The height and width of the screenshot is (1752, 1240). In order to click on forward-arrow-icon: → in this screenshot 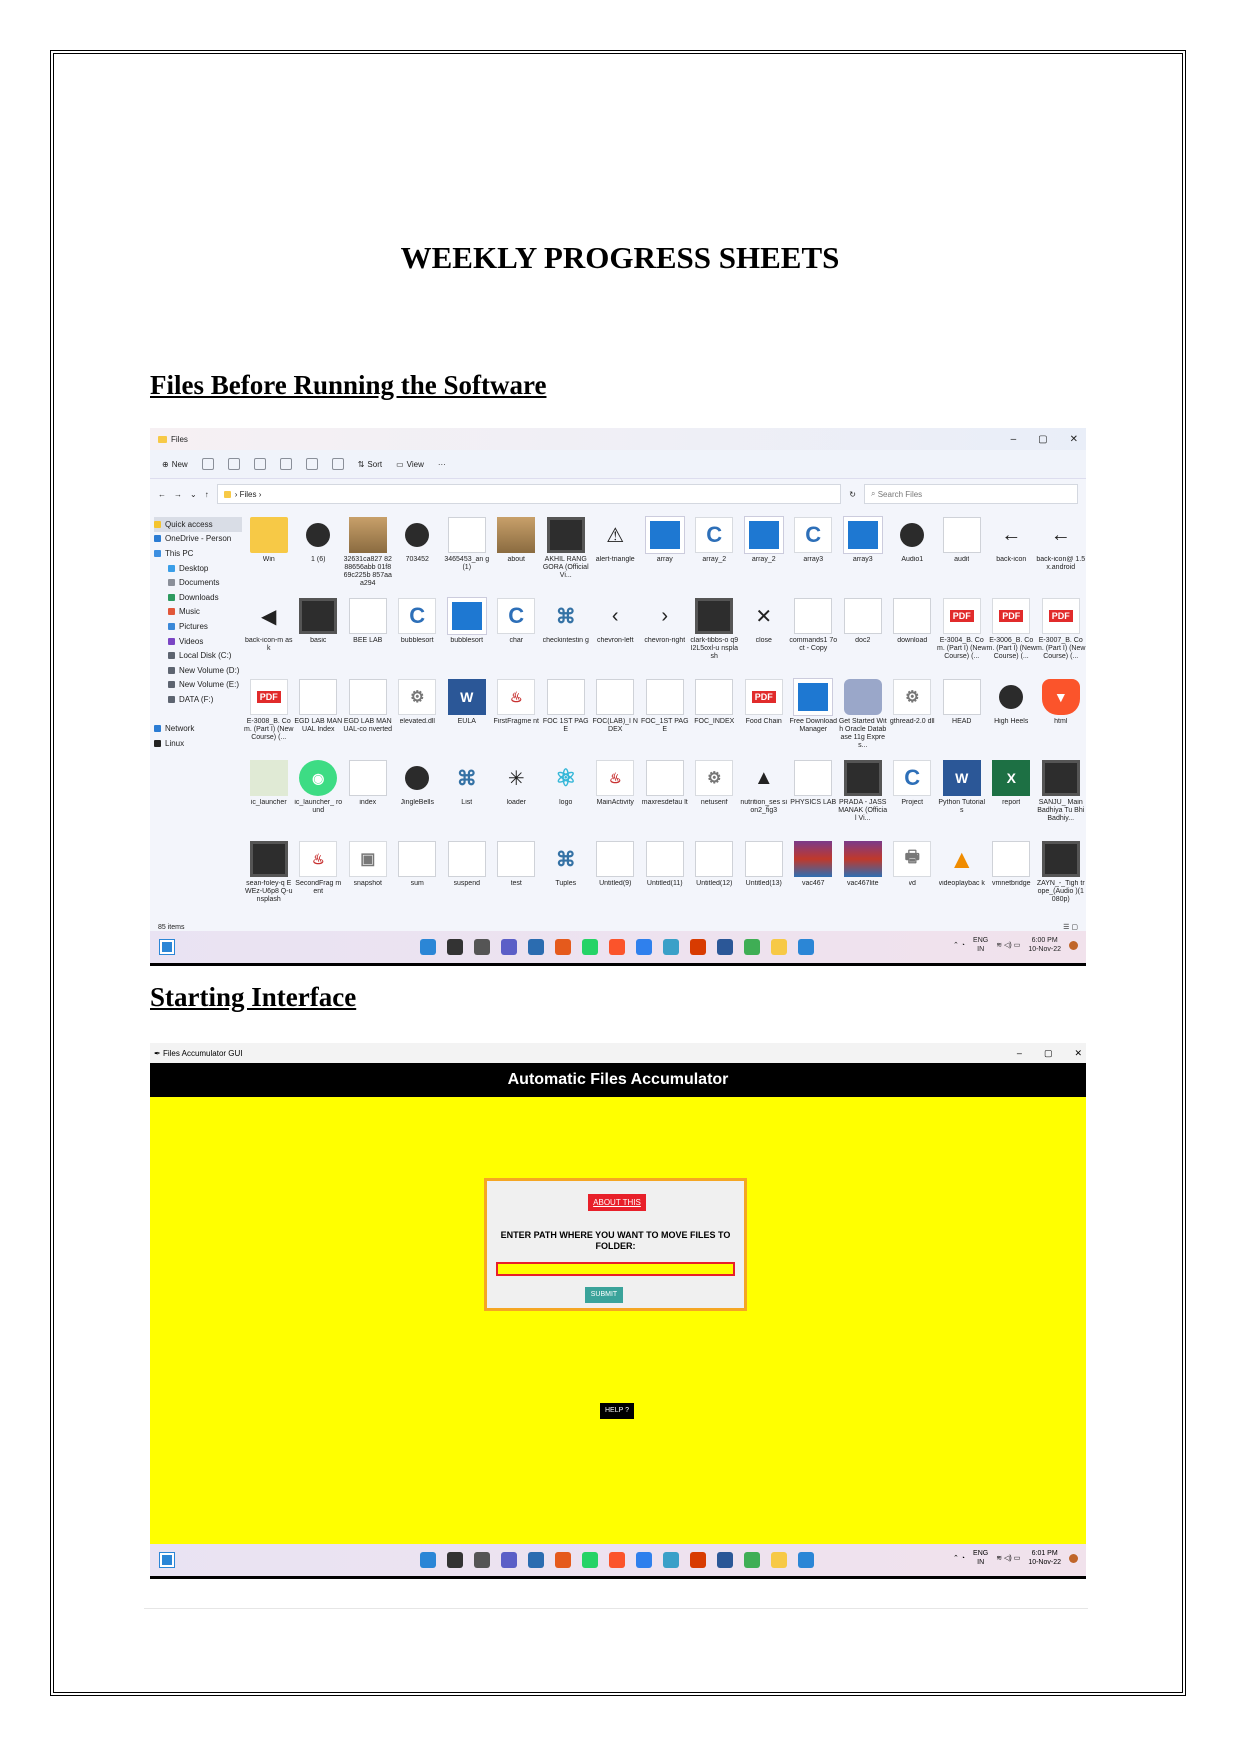, I will do `click(178, 494)`.